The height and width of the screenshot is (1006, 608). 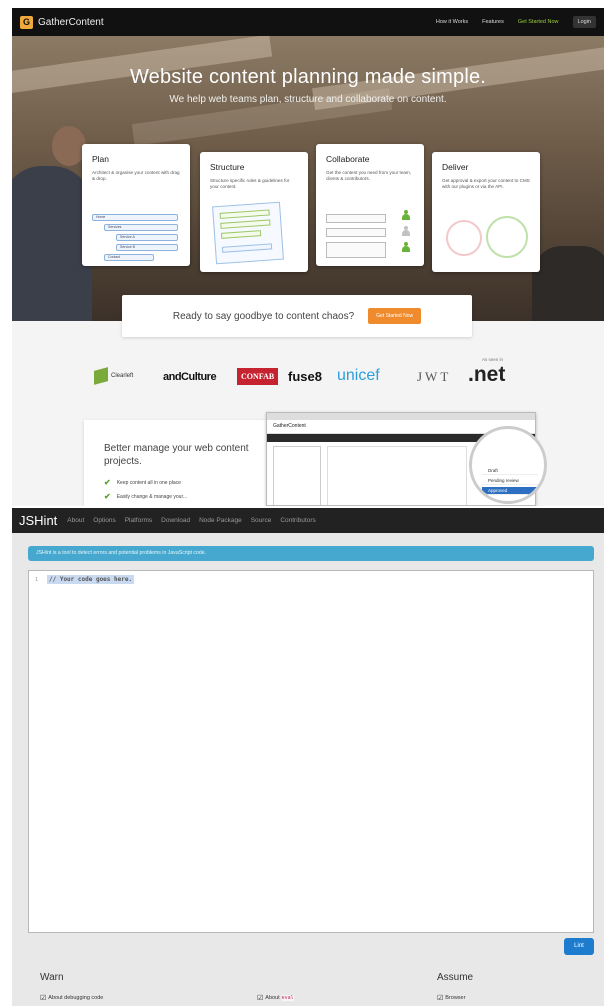 I want to click on line-number: 1, so click(x=37, y=580).